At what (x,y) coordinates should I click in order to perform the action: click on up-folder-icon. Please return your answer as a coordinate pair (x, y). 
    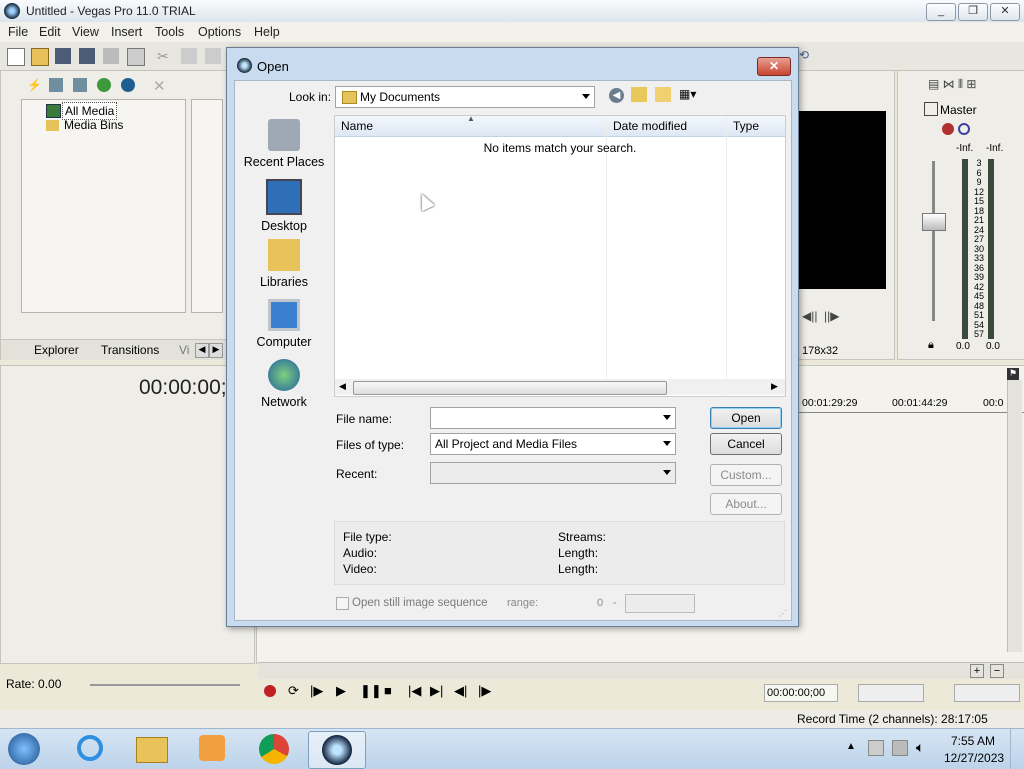
    Looking at the image, I should click on (639, 94).